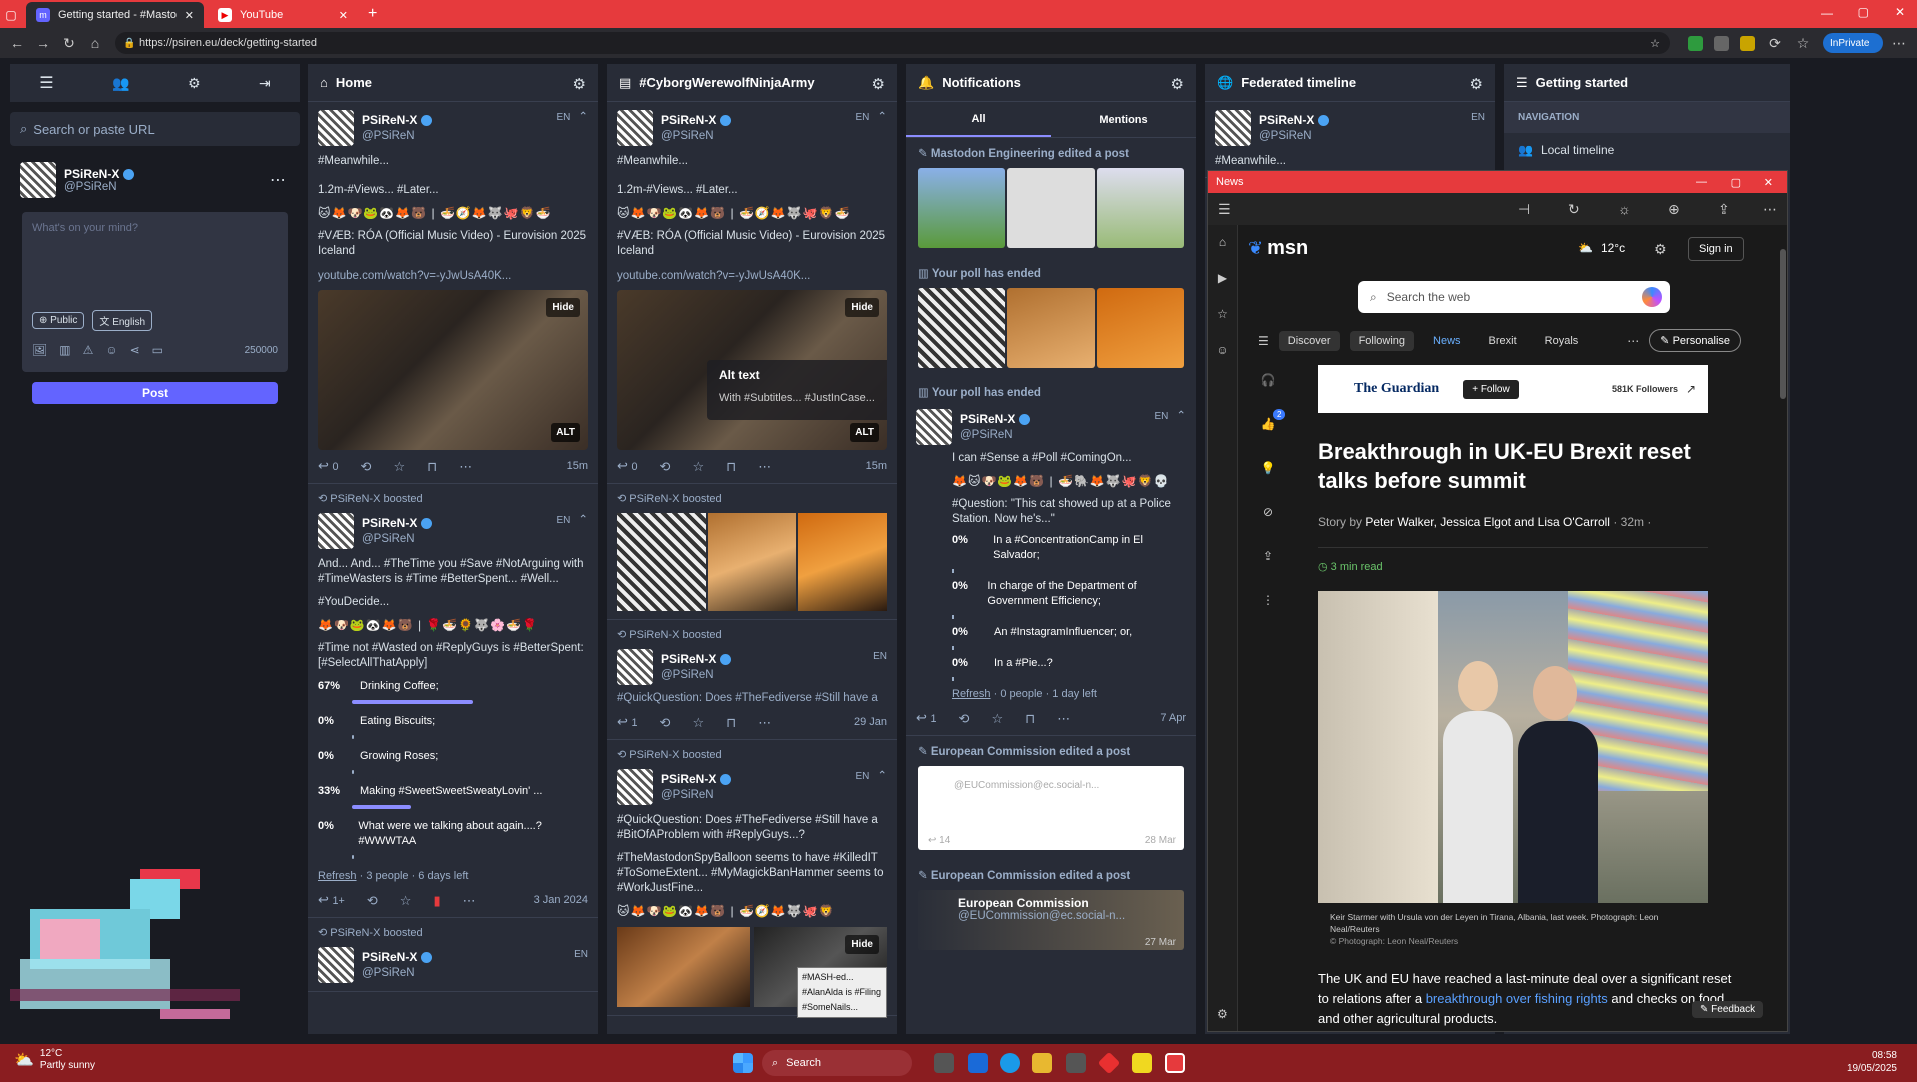 This screenshot has height=1082, width=1917. What do you see at coordinates (752, 562) in the screenshot?
I see `media-gallery` at bounding box center [752, 562].